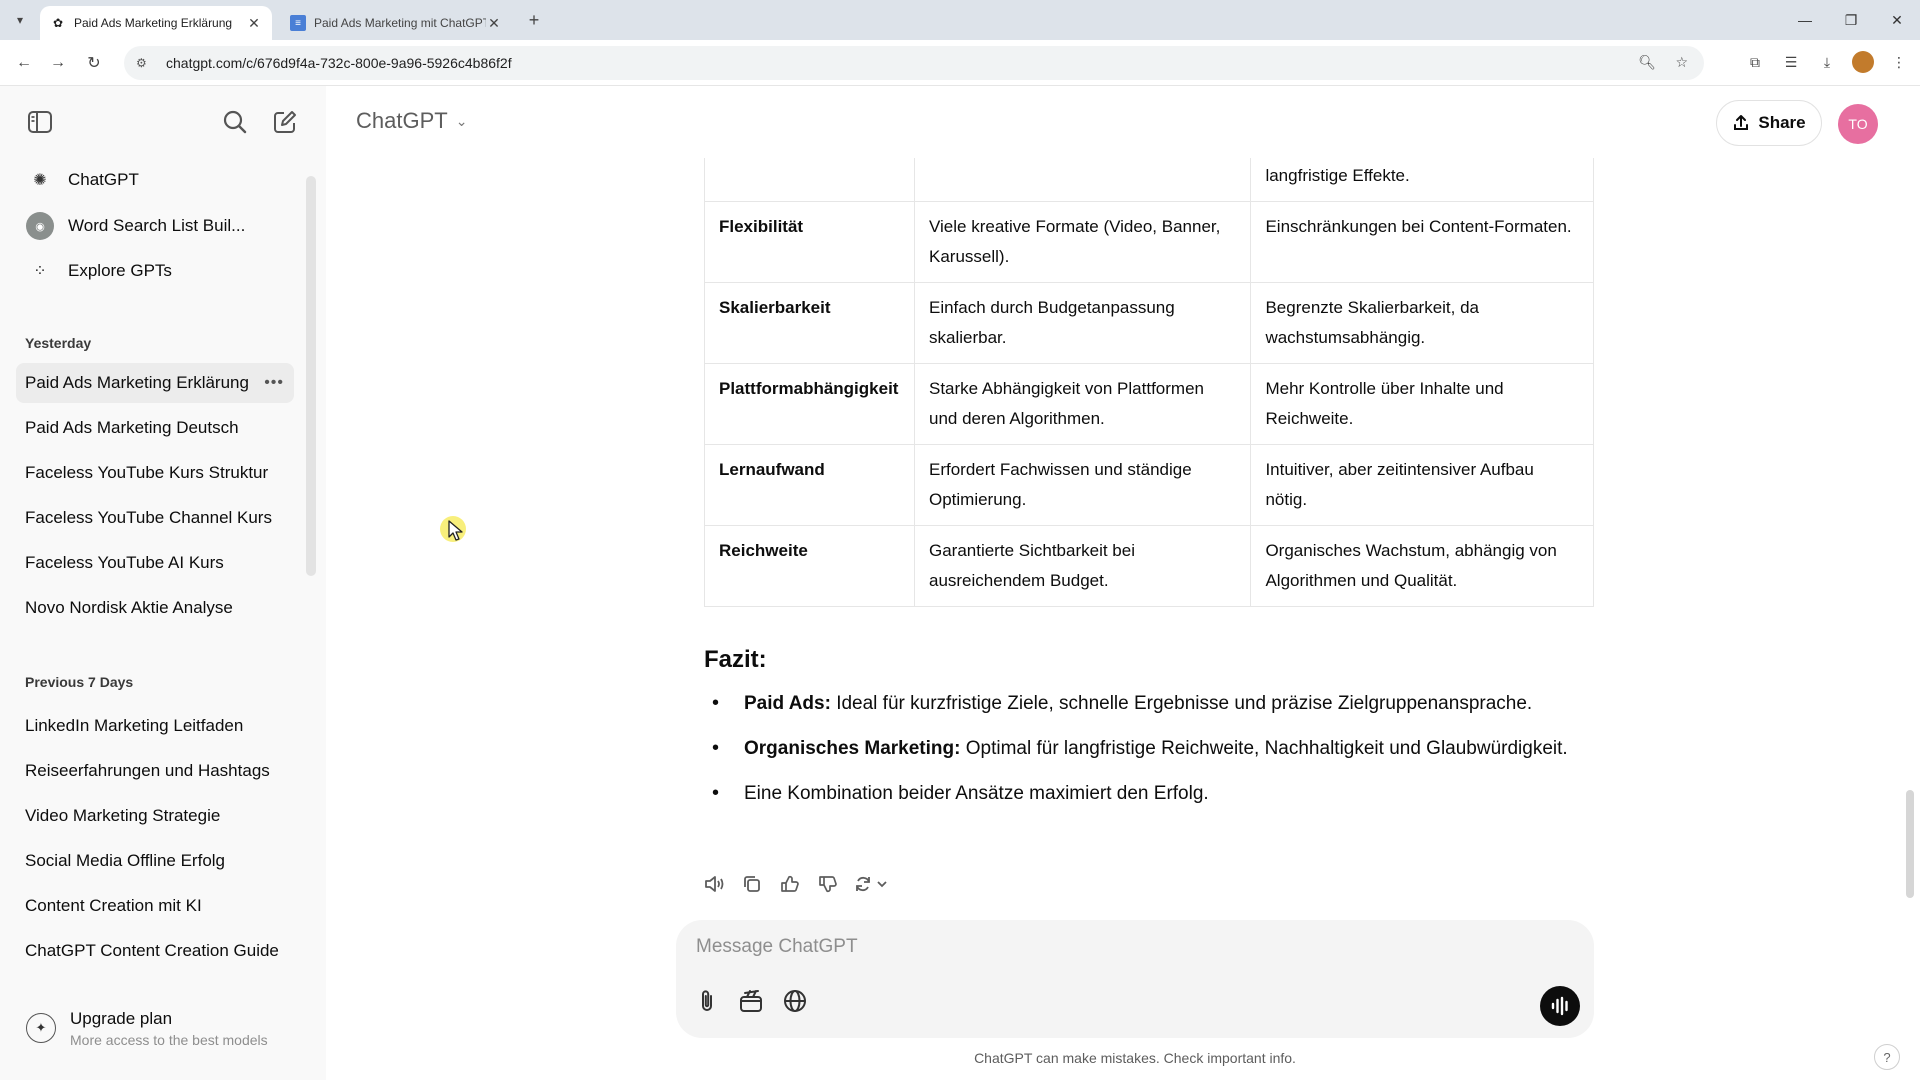 Image resolution: width=1920 pixels, height=1080 pixels. I want to click on conversation-item: Paid Ads Marketing Erklärung •••, so click(155, 383).